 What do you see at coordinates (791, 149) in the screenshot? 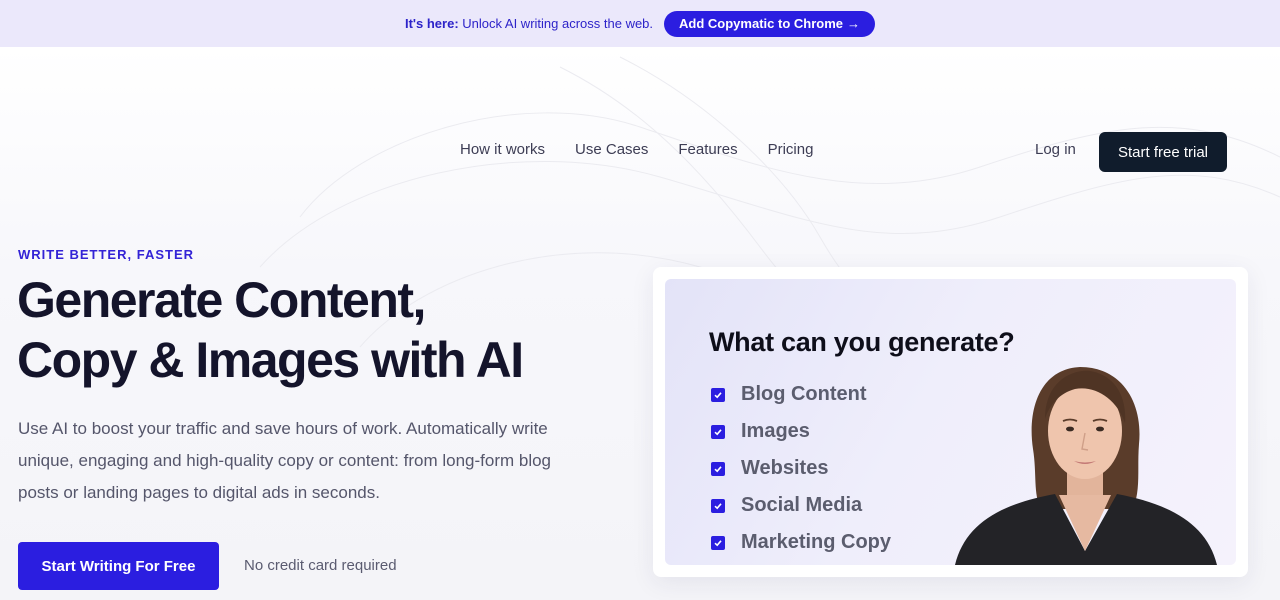
I see `nav-pricing: Pricing` at bounding box center [791, 149].